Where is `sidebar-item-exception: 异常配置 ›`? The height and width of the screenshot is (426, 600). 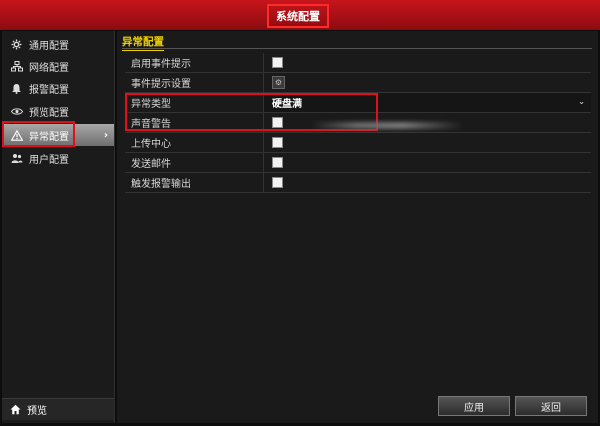 sidebar-item-exception: 异常配置 › is located at coordinates (58, 135).